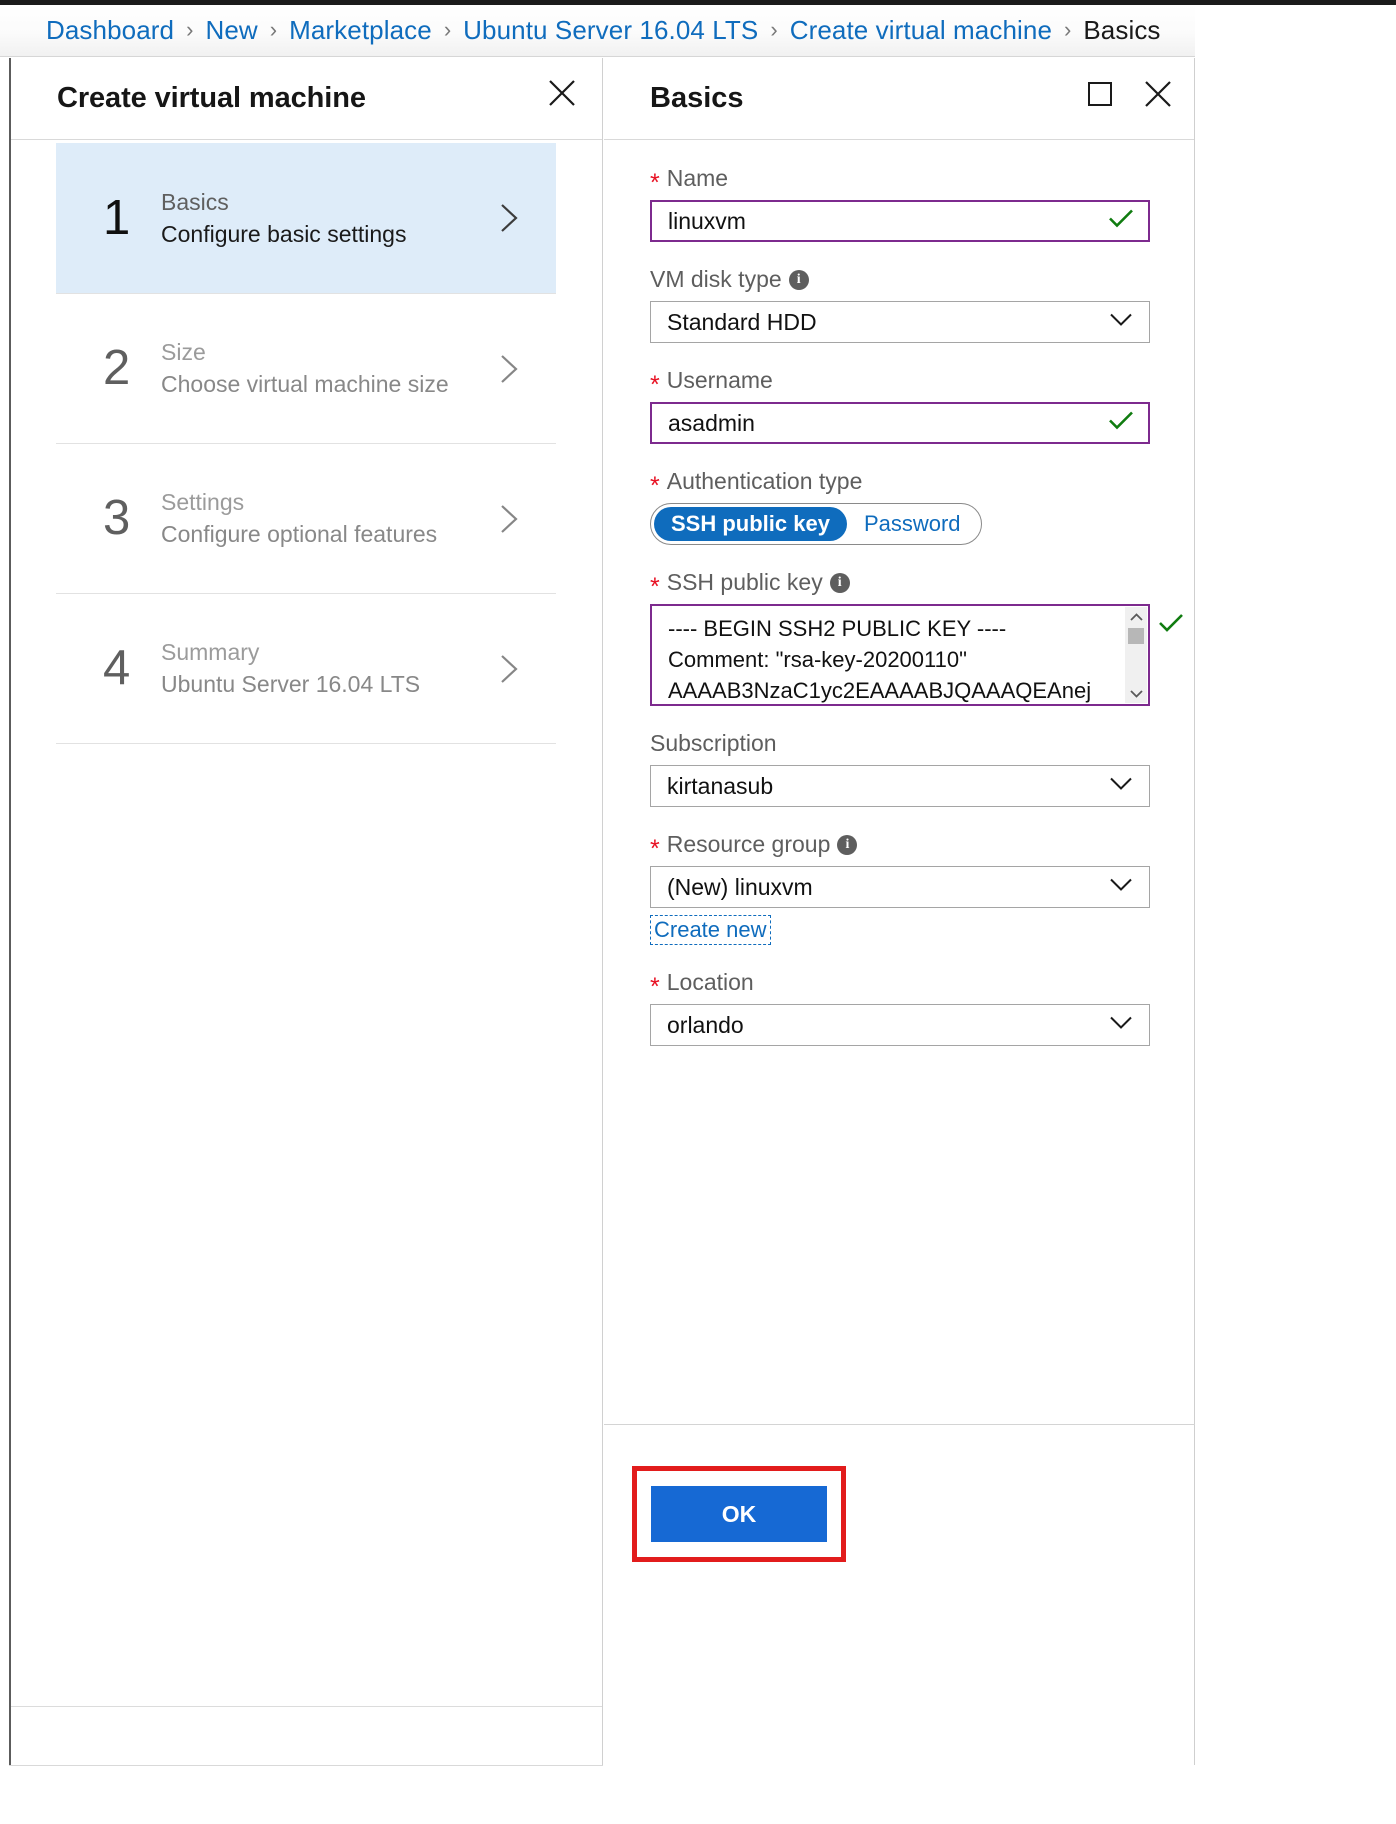  What do you see at coordinates (210, 652) in the screenshot?
I see `wizard-step-title: Summary` at bounding box center [210, 652].